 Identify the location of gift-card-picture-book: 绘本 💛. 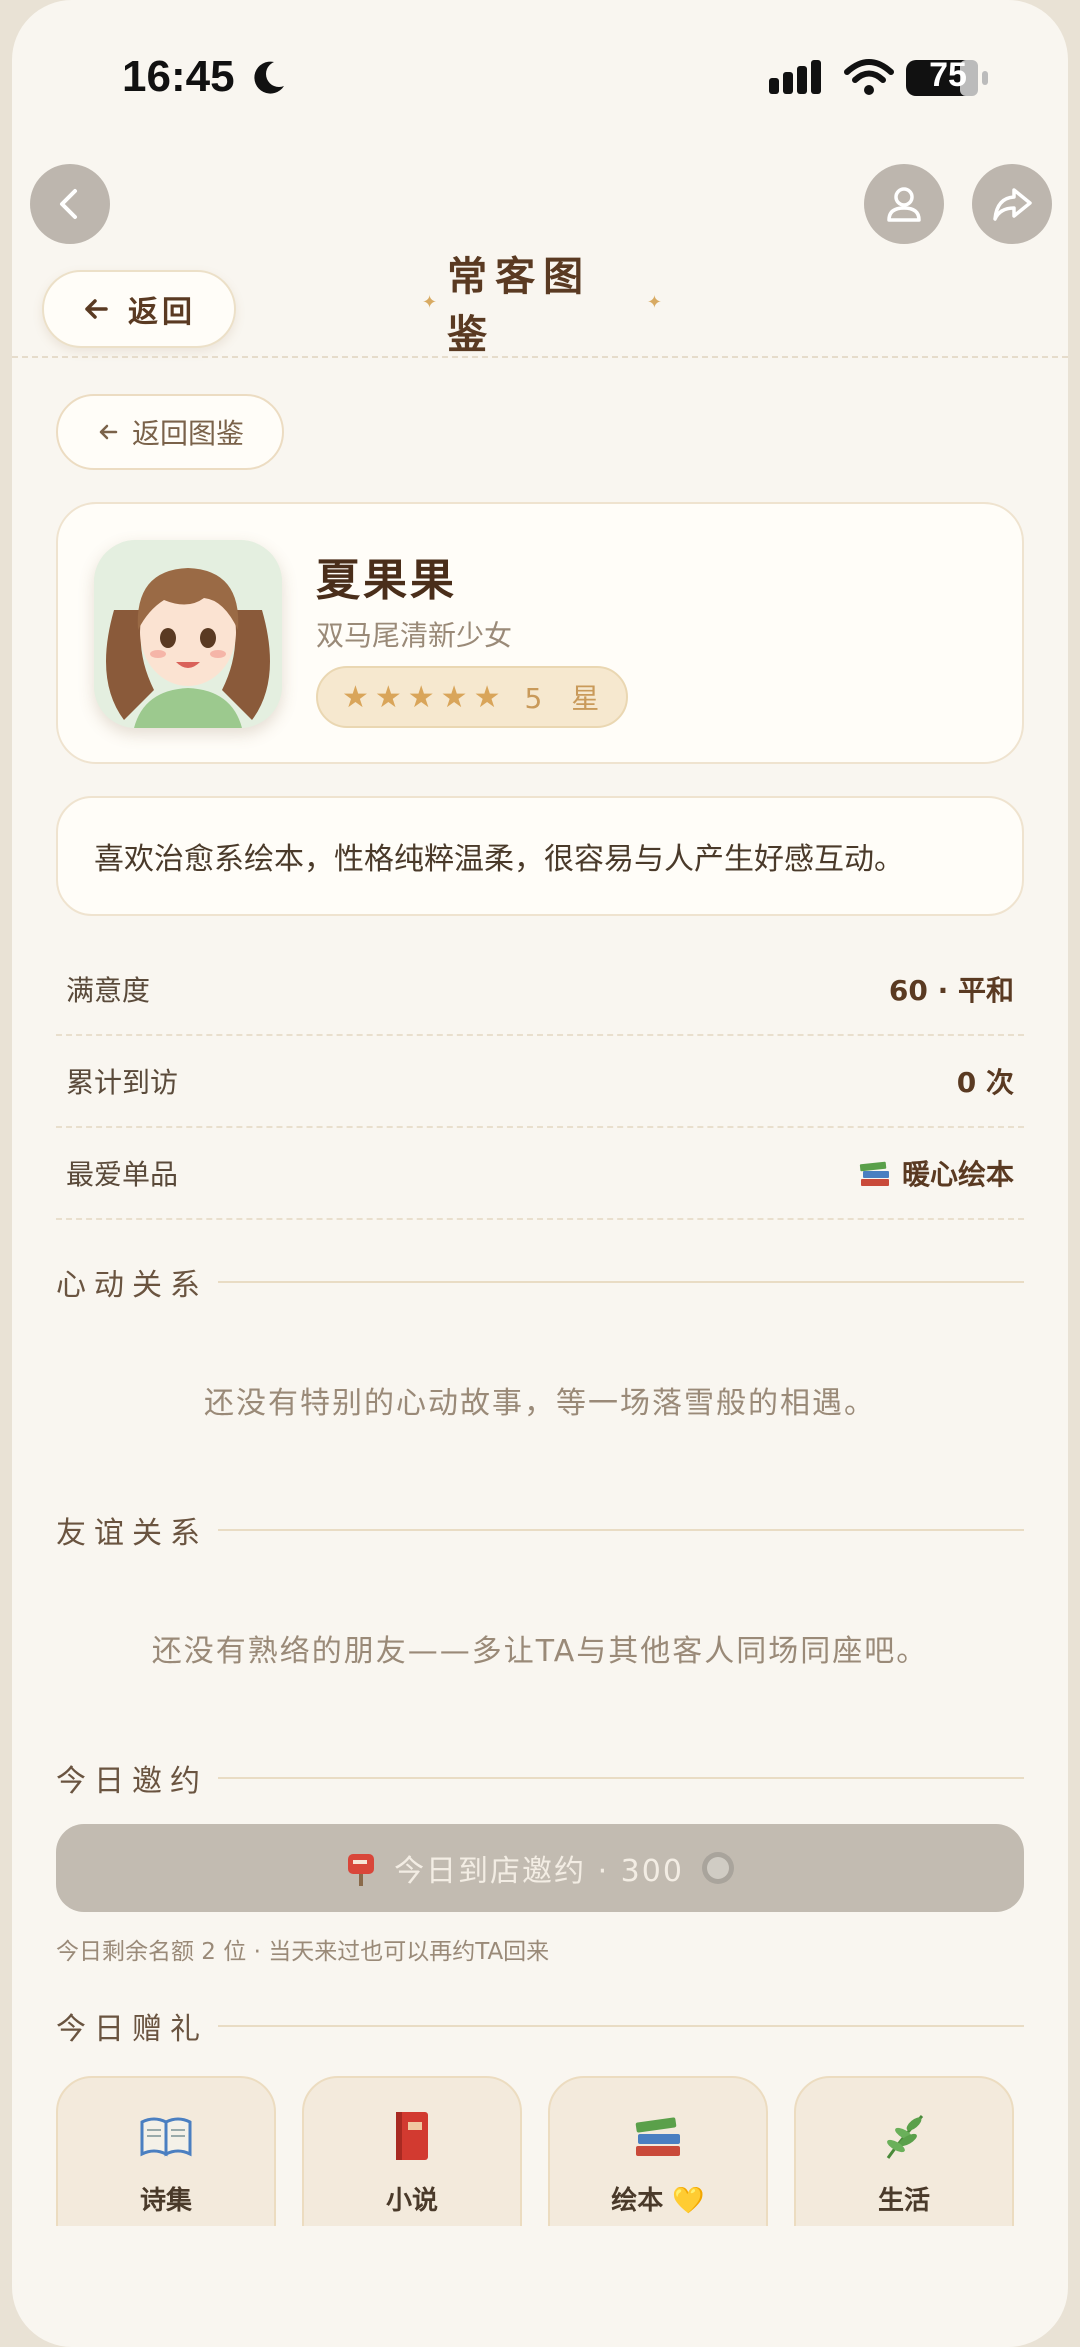
(658, 2151).